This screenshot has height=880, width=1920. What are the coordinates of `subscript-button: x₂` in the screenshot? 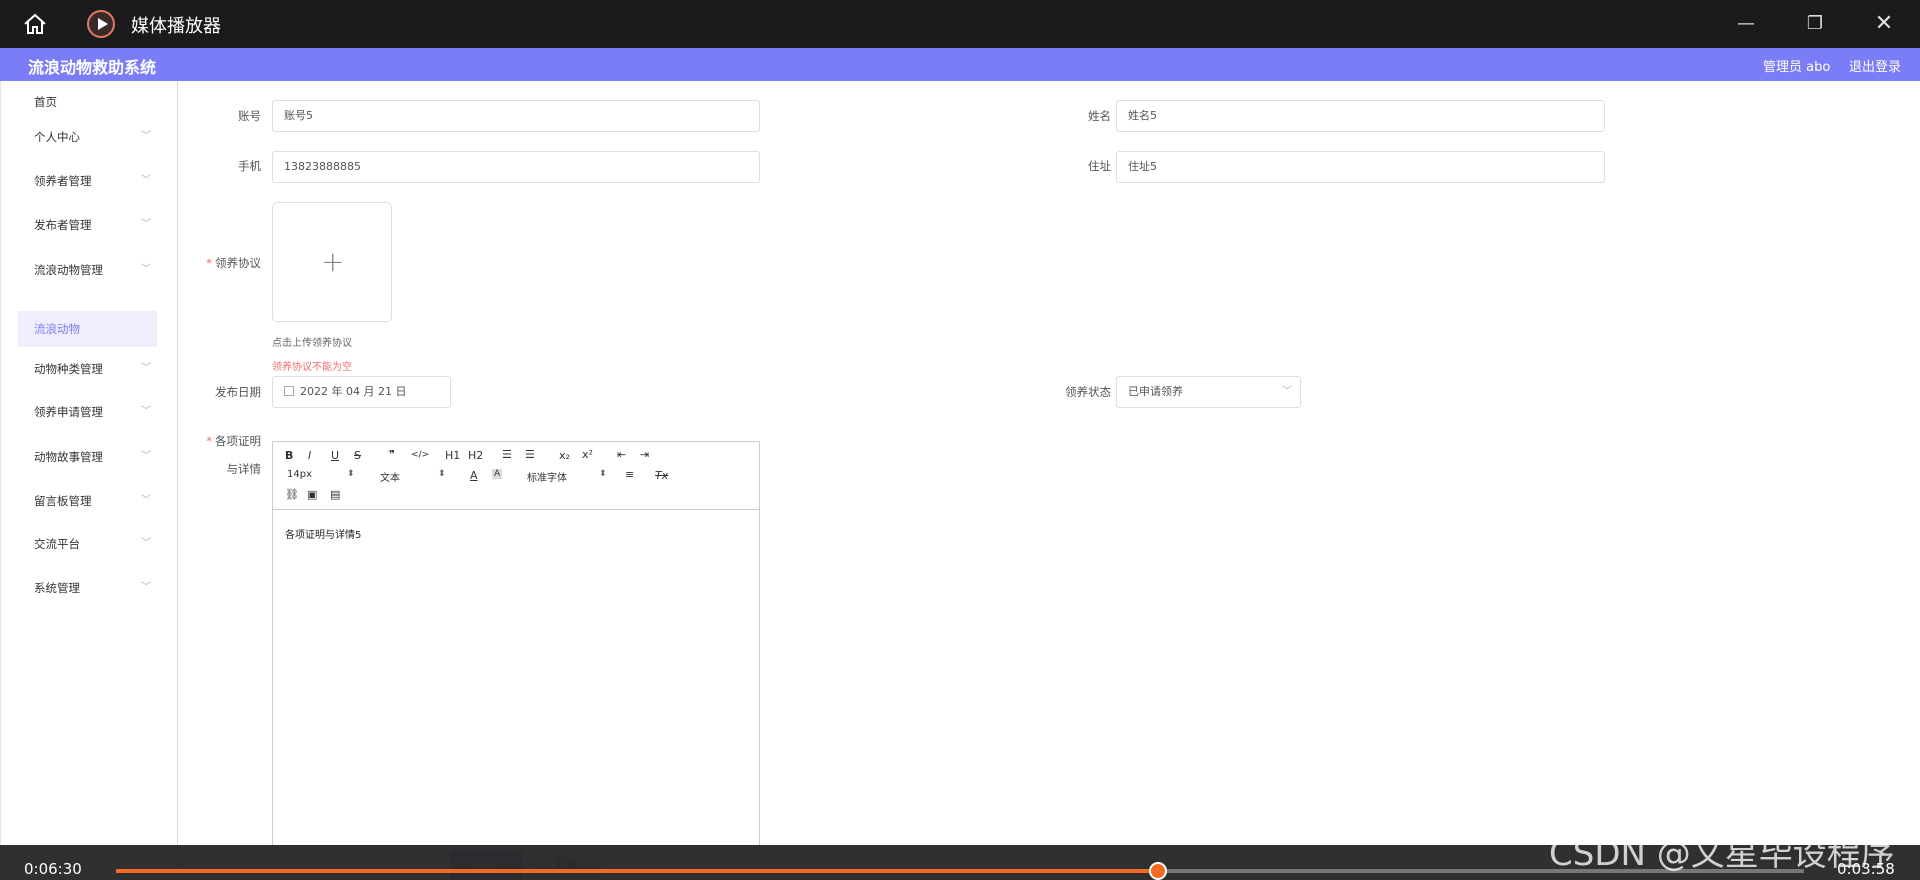 It's located at (564, 455).